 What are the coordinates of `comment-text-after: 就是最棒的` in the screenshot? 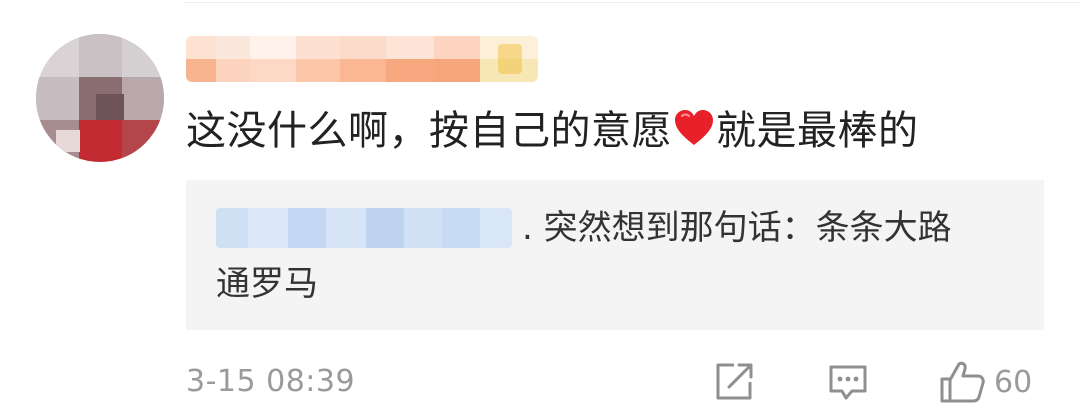 It's located at (817, 131).